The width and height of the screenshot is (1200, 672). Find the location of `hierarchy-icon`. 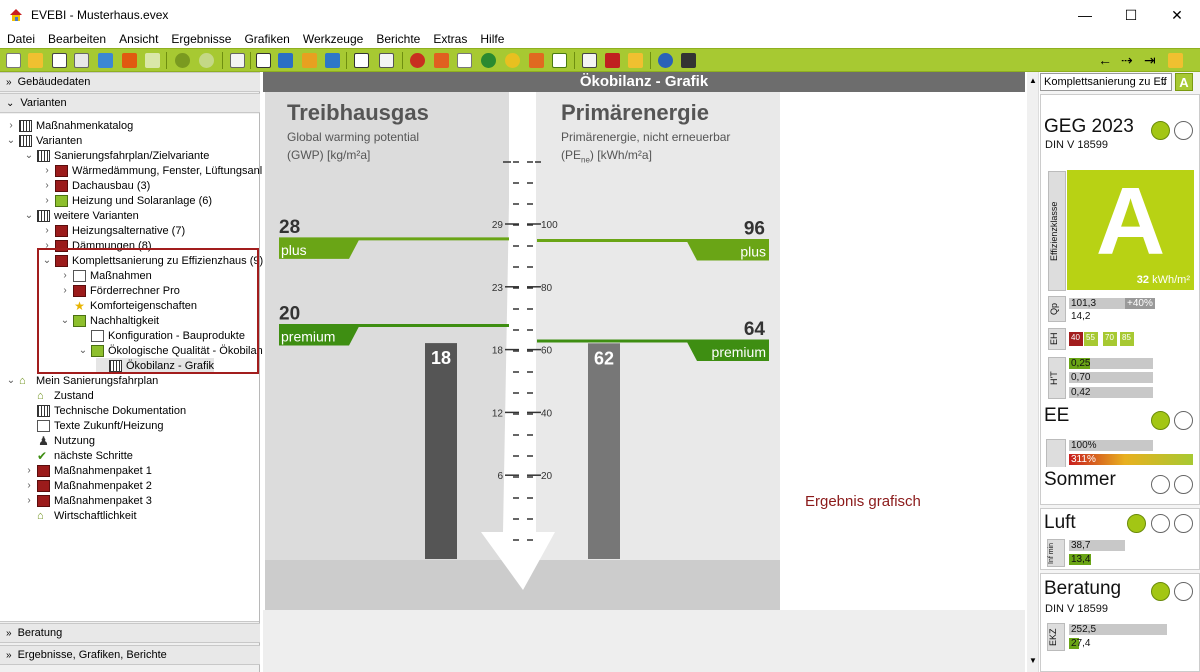

hierarchy-icon is located at coordinates (361, 60).